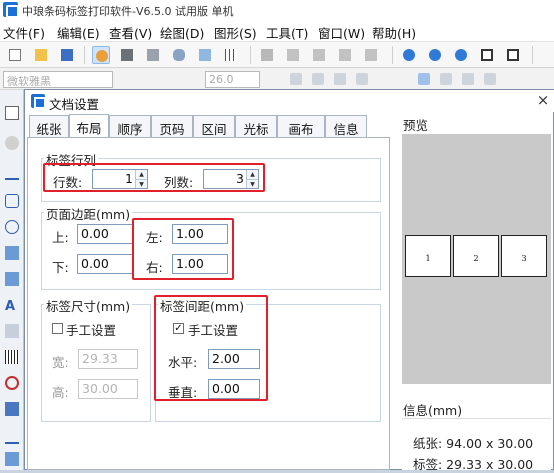 The width and height of the screenshot is (554, 473). I want to click on tab-paper: 纸张, so click(49, 126).